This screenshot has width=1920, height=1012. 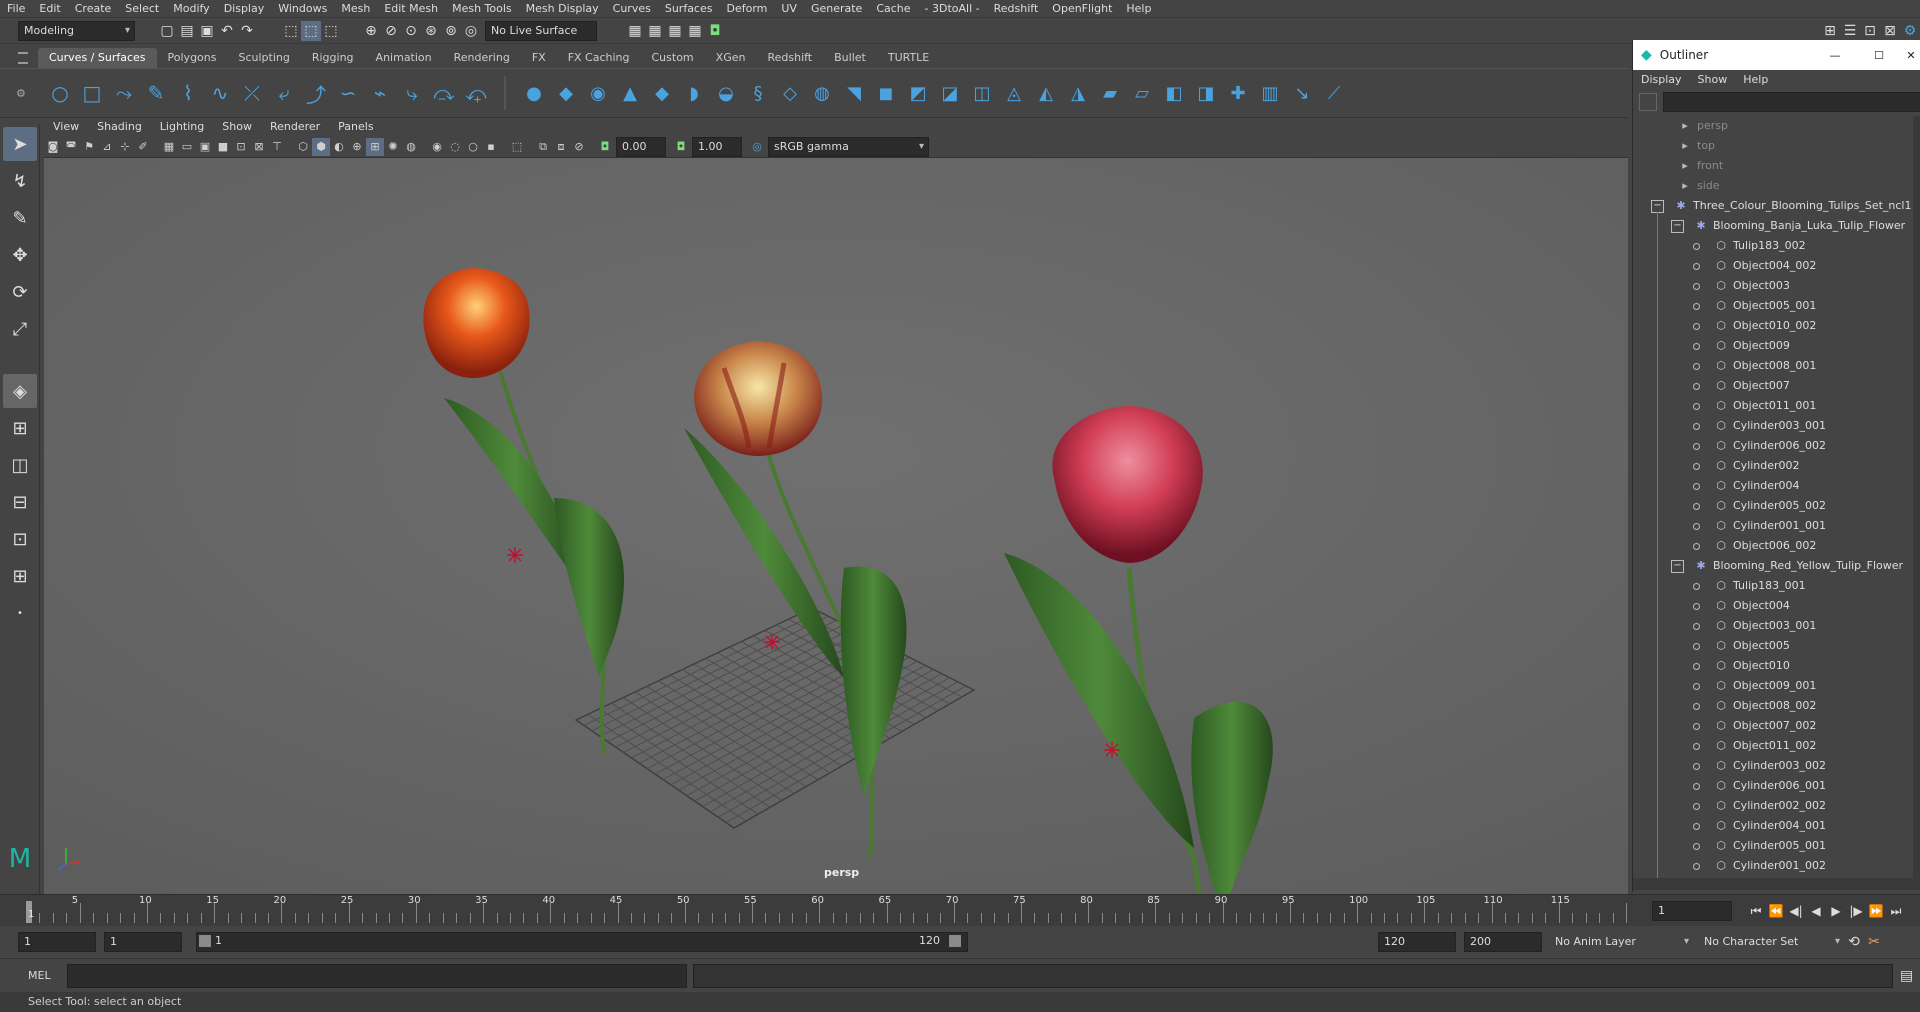 What do you see at coordinates (20, 502) in the screenshot?
I see `persp-graph-icon: ⊟` at bounding box center [20, 502].